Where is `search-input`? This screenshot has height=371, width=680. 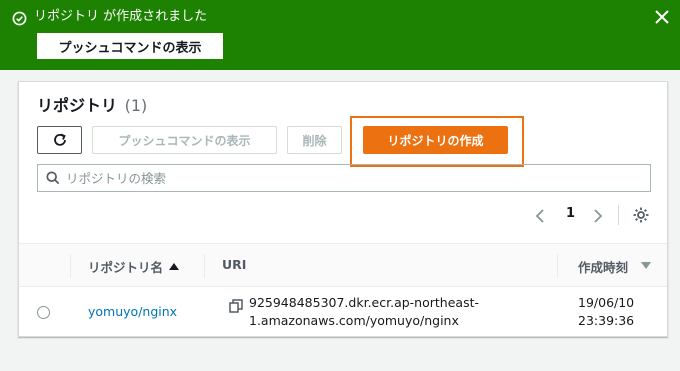
search-input is located at coordinates (346, 178).